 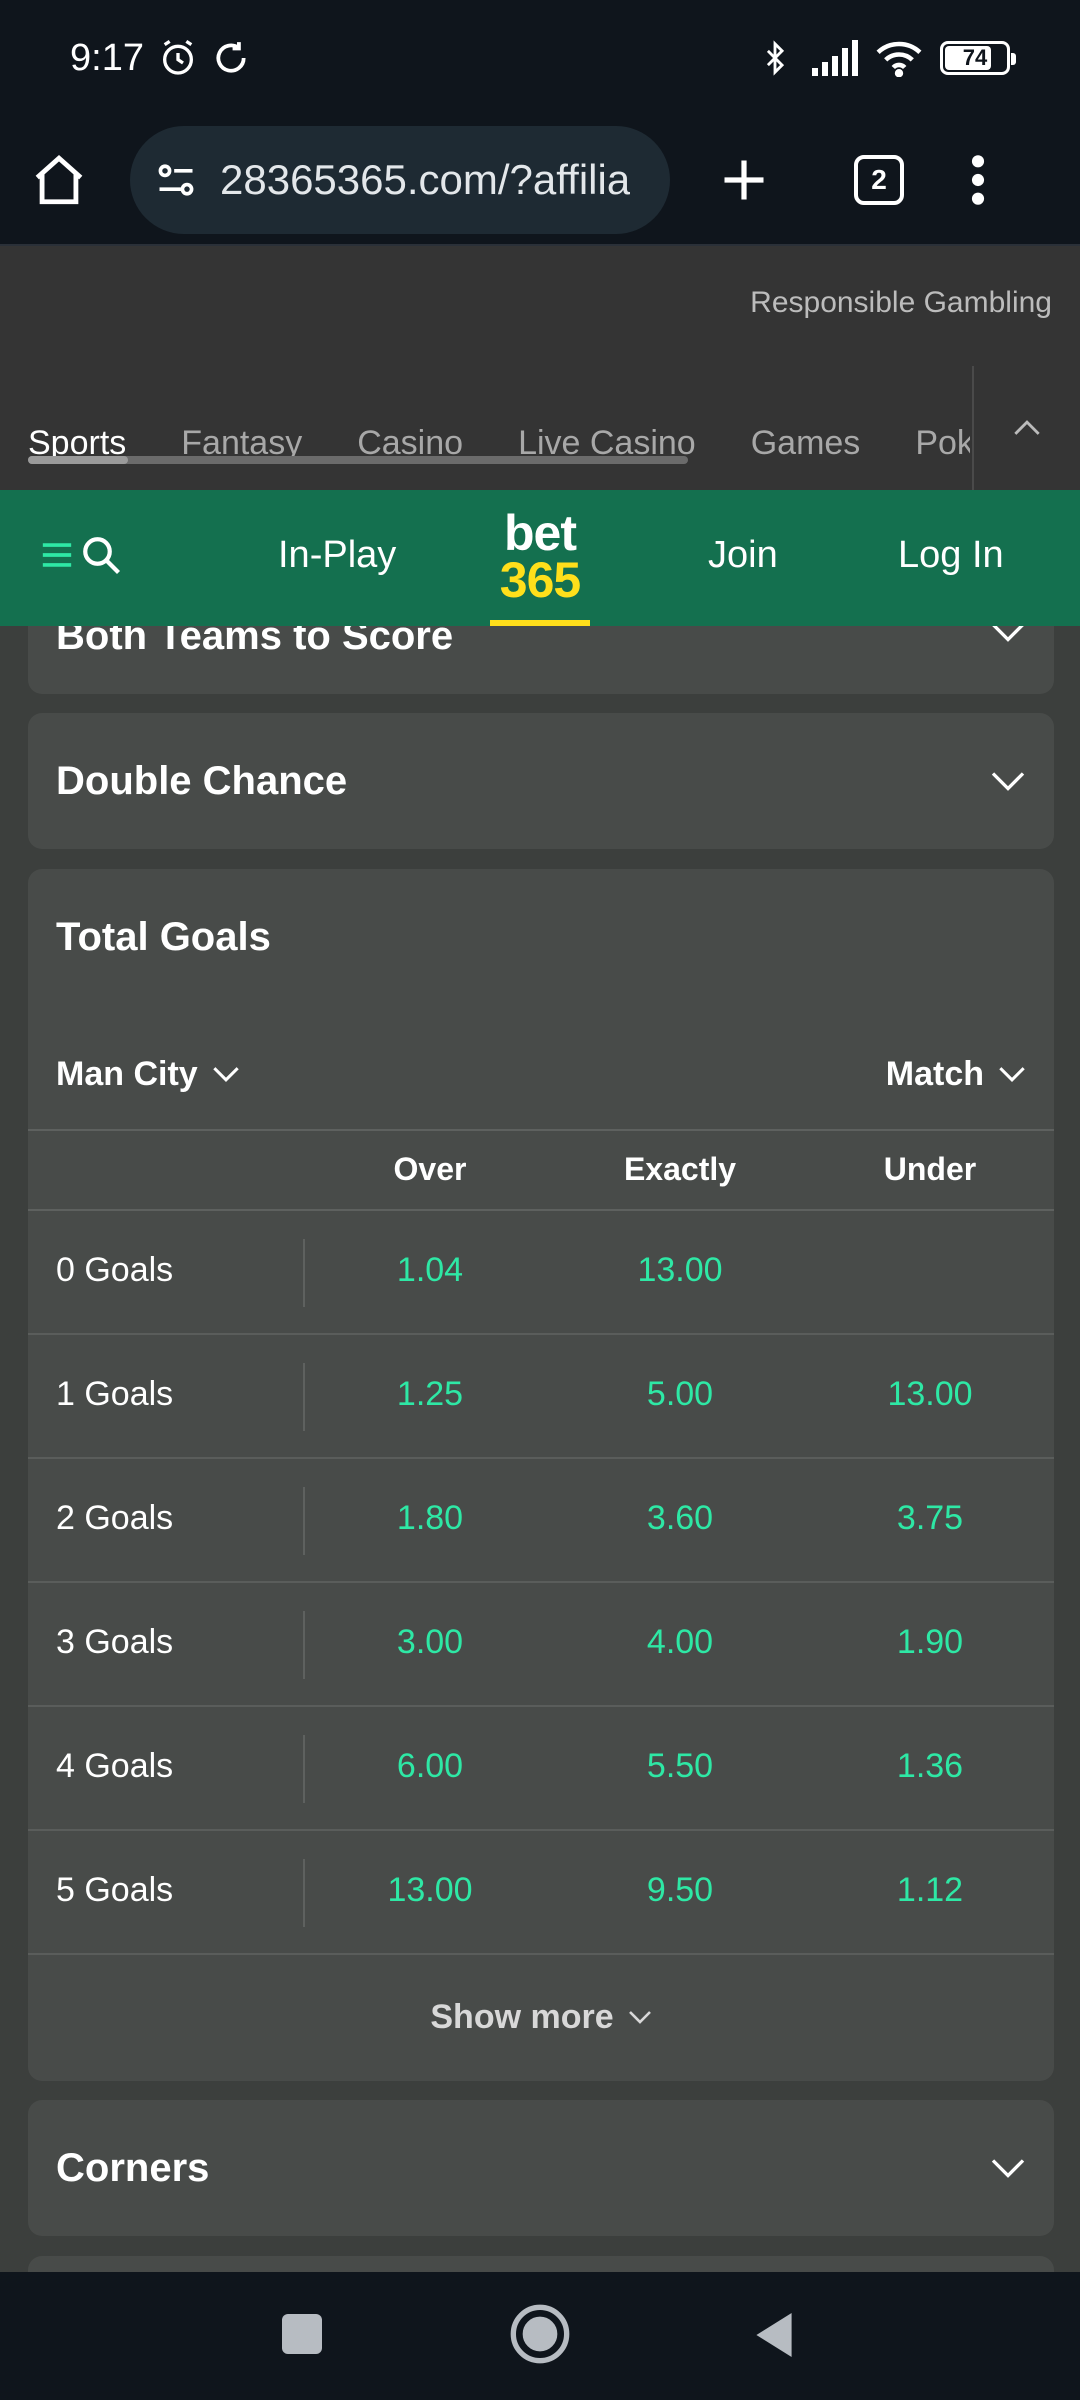 I want to click on goal-row-label: 5 Goals, so click(x=115, y=1890).